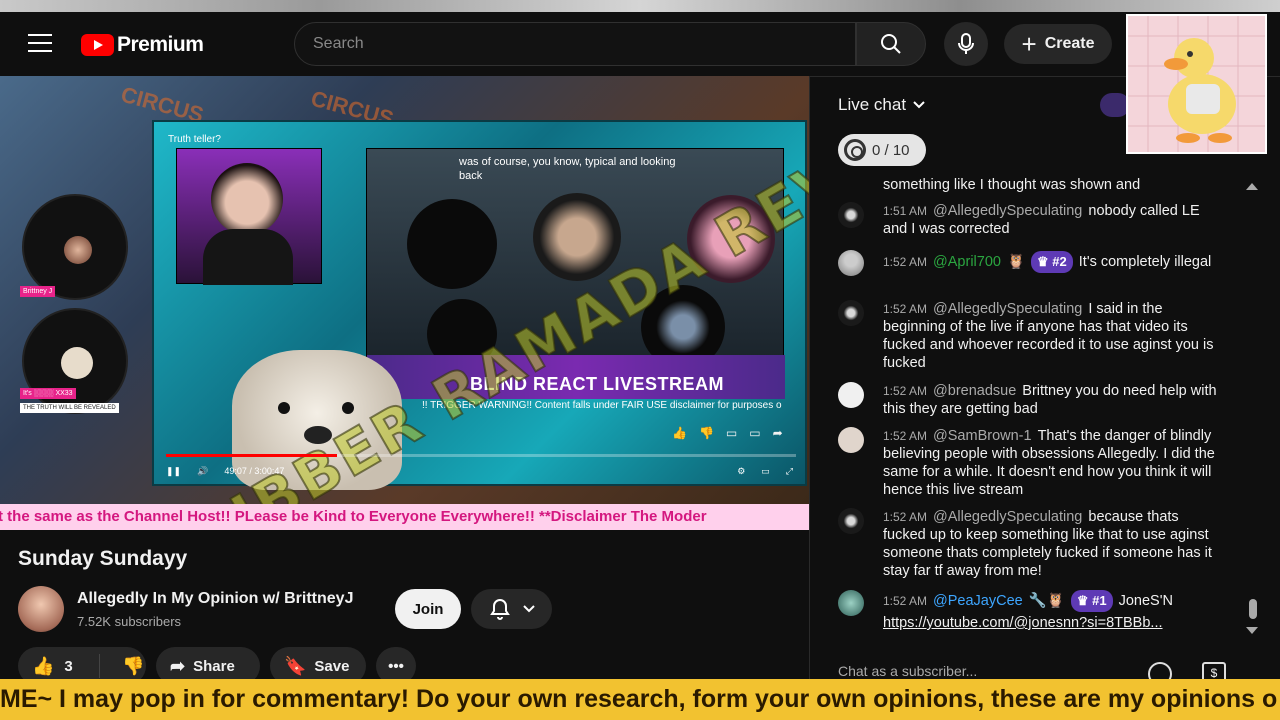 This screenshot has width=1280, height=720. Describe the element at coordinates (1091, 601) in the screenshot. I see `rank-badge: ♛ #1` at that location.